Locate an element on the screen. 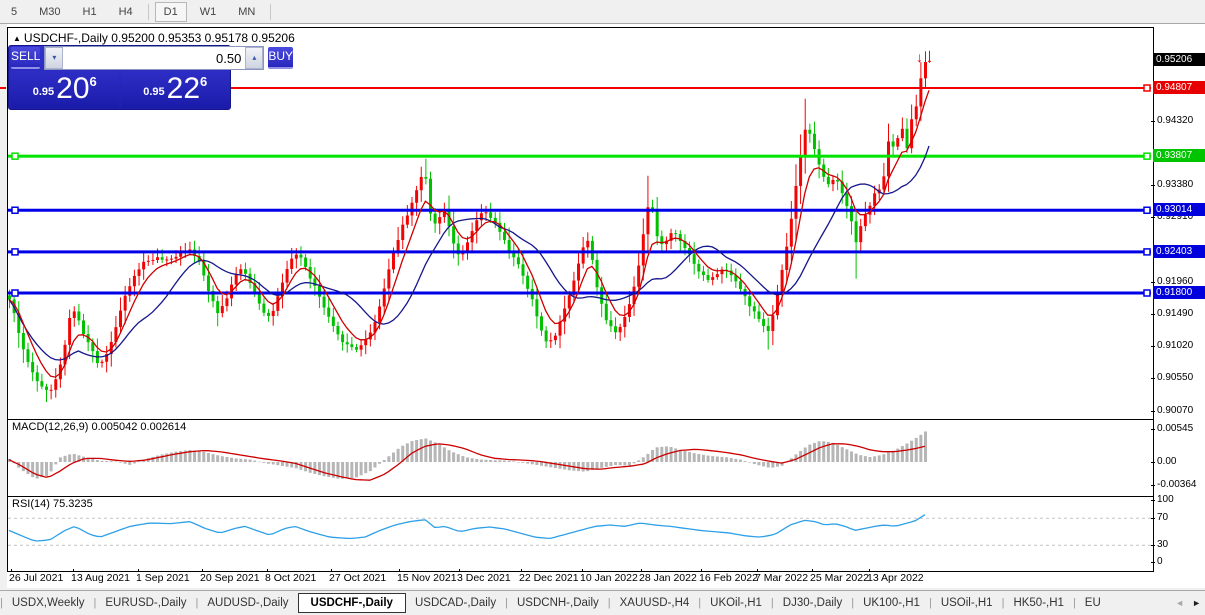  sell-button: SELL is located at coordinates (26, 58).